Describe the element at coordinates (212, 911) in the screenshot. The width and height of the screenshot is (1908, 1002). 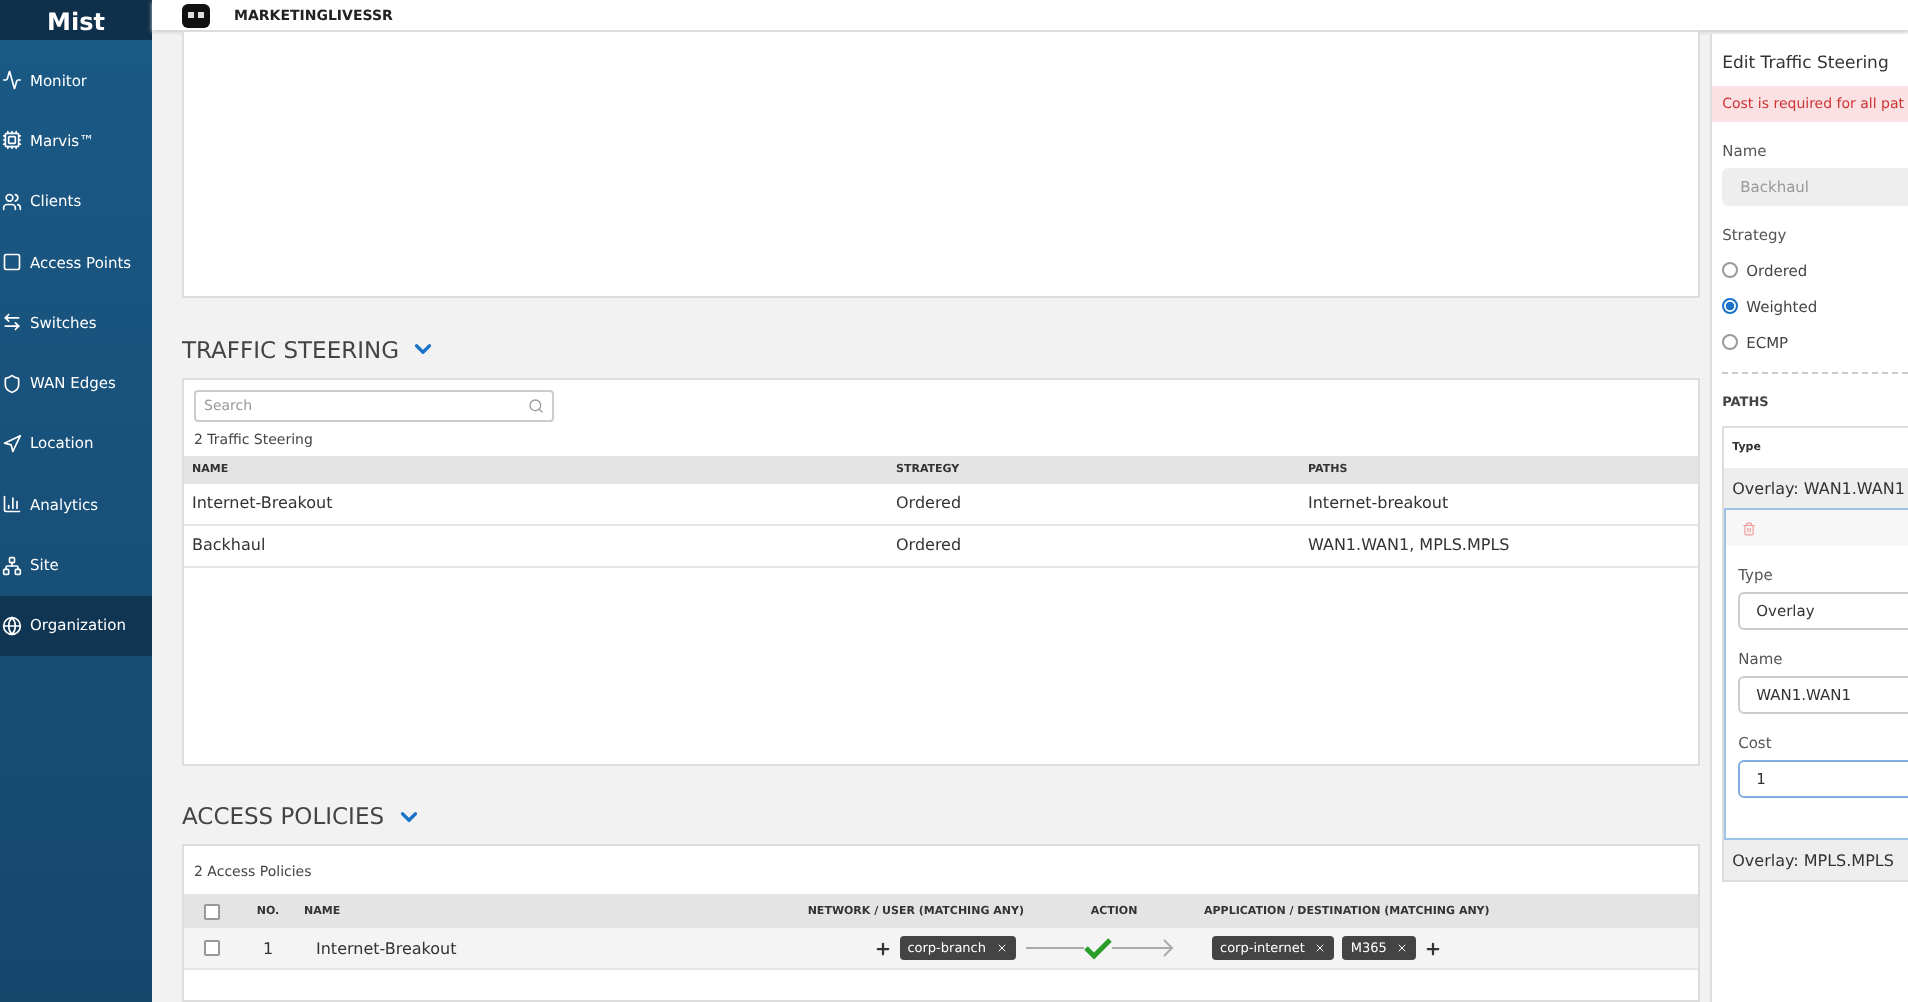
I see `select-all-checkbox` at that location.